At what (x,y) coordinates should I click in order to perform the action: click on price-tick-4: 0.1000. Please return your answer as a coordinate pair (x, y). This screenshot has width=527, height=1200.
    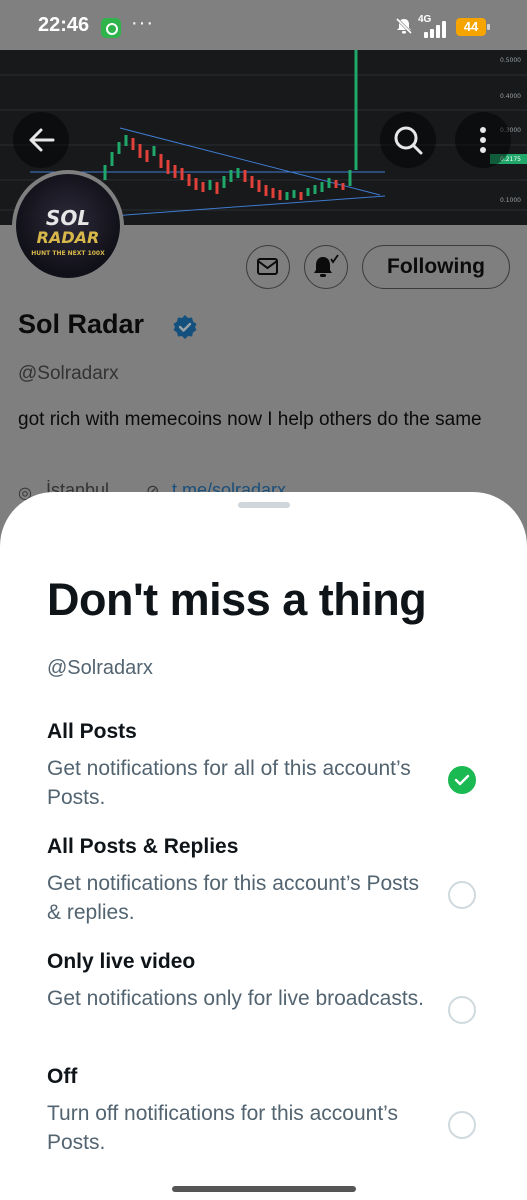
    Looking at the image, I should click on (510, 200).